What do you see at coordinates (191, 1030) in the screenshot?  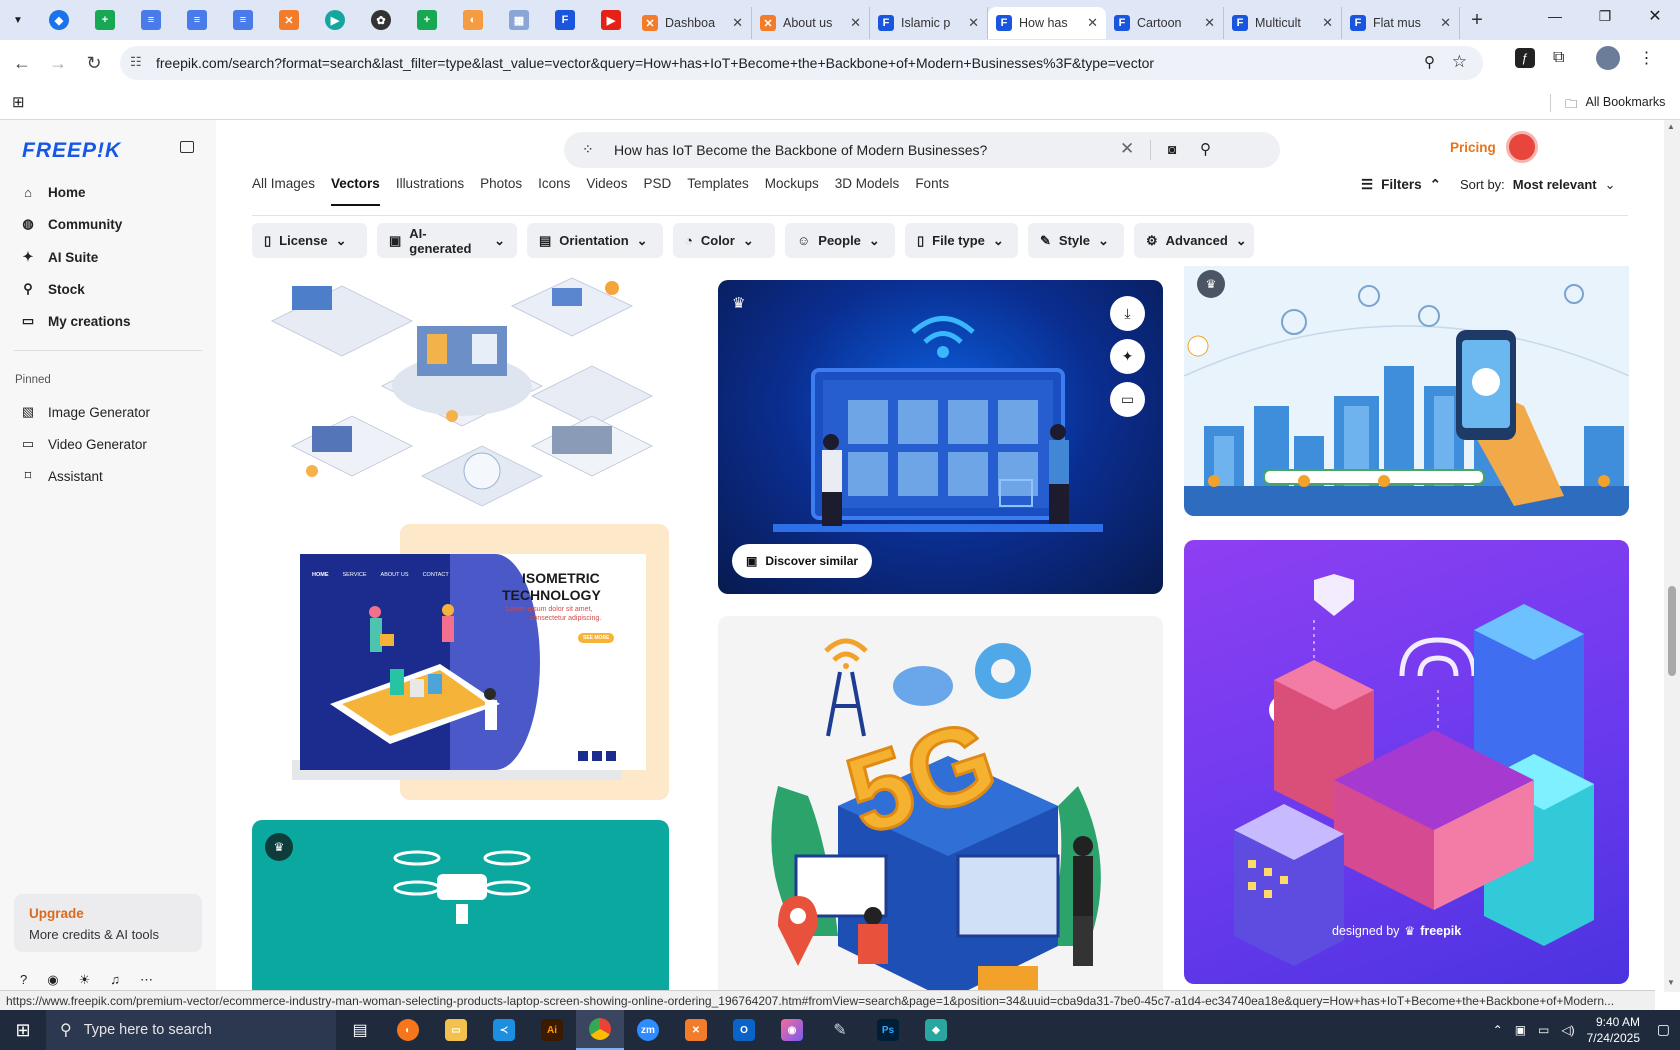 I see `taskbar-search: ⚲ Type here to search` at bounding box center [191, 1030].